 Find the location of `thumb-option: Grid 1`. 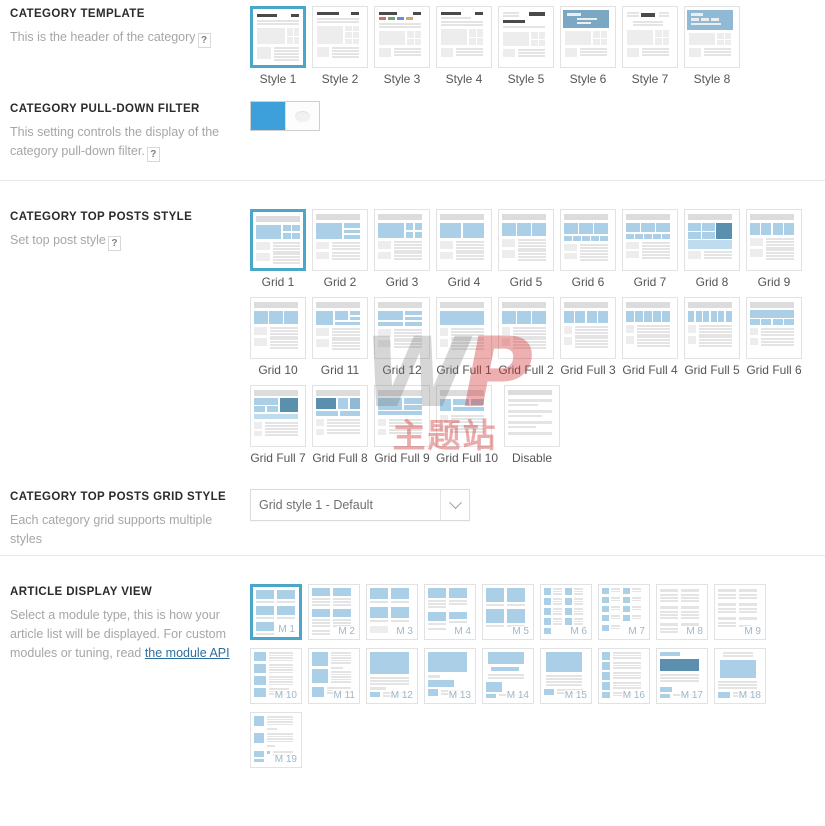

thumb-option: Grid 1 is located at coordinates (278, 249).